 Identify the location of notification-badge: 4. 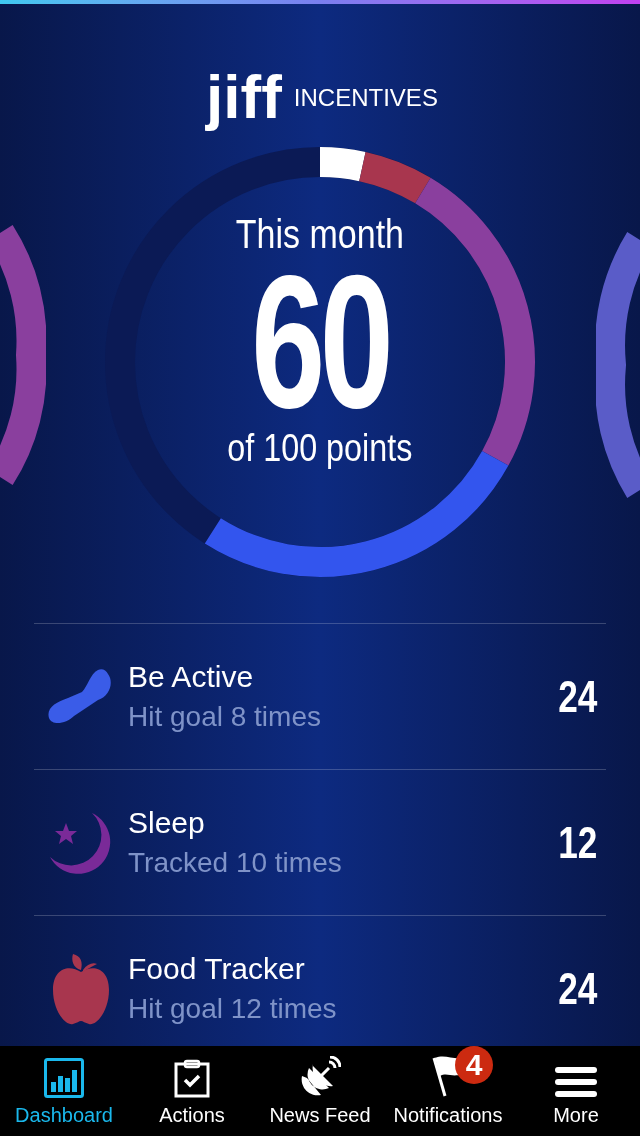
(474, 1065).